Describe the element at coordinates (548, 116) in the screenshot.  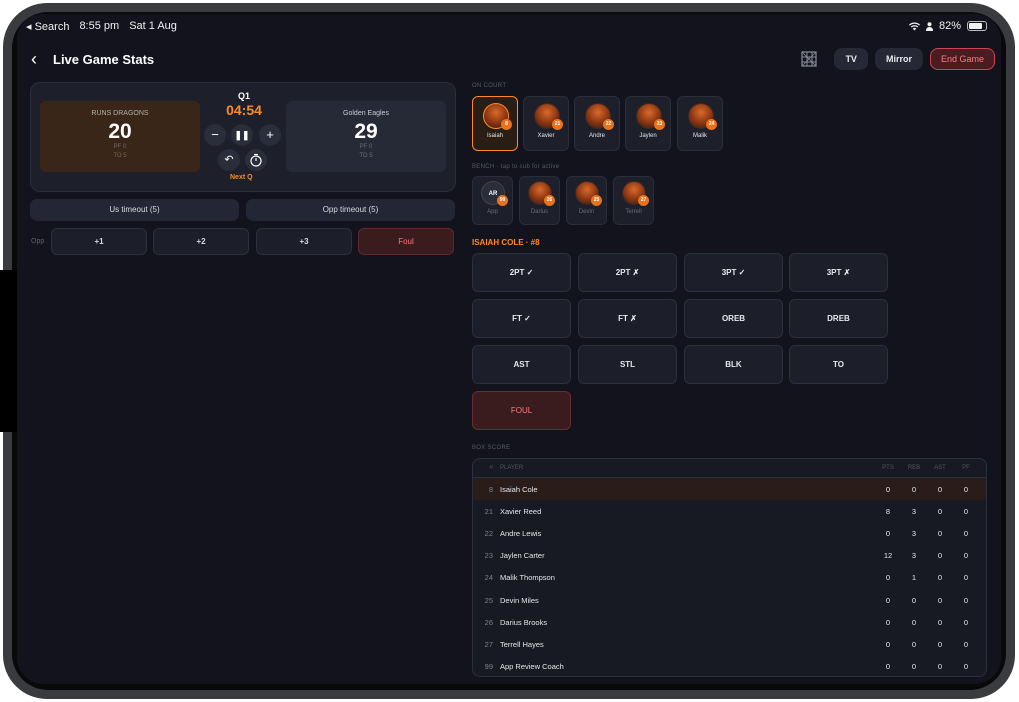
I see `player-avatar: 21` at that location.